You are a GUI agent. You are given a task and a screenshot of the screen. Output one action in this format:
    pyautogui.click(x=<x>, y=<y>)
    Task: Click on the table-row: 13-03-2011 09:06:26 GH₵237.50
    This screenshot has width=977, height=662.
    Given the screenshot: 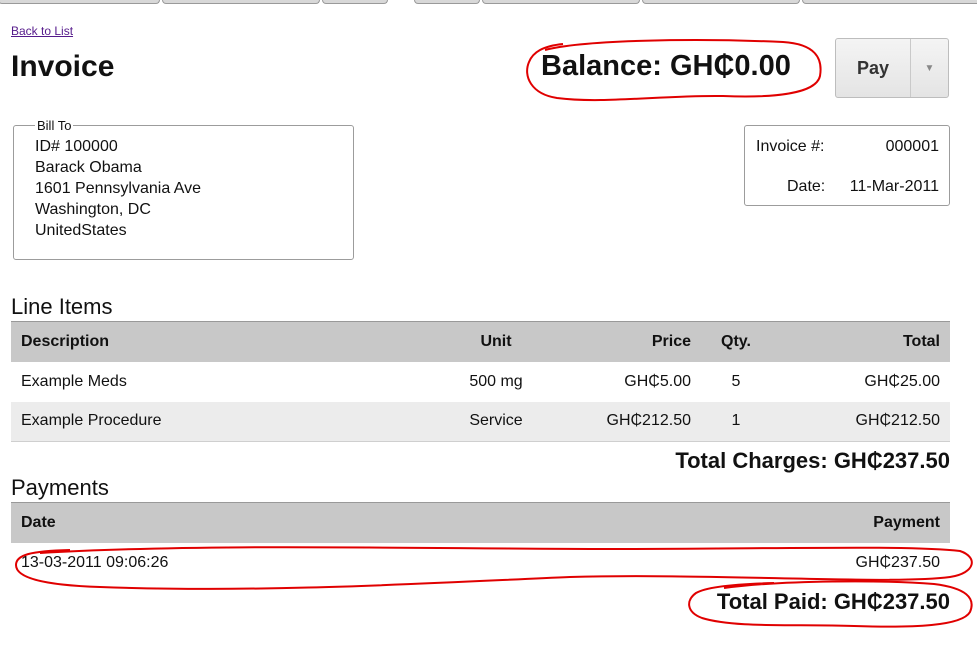 What is the action you would take?
    pyautogui.click(x=480, y=563)
    